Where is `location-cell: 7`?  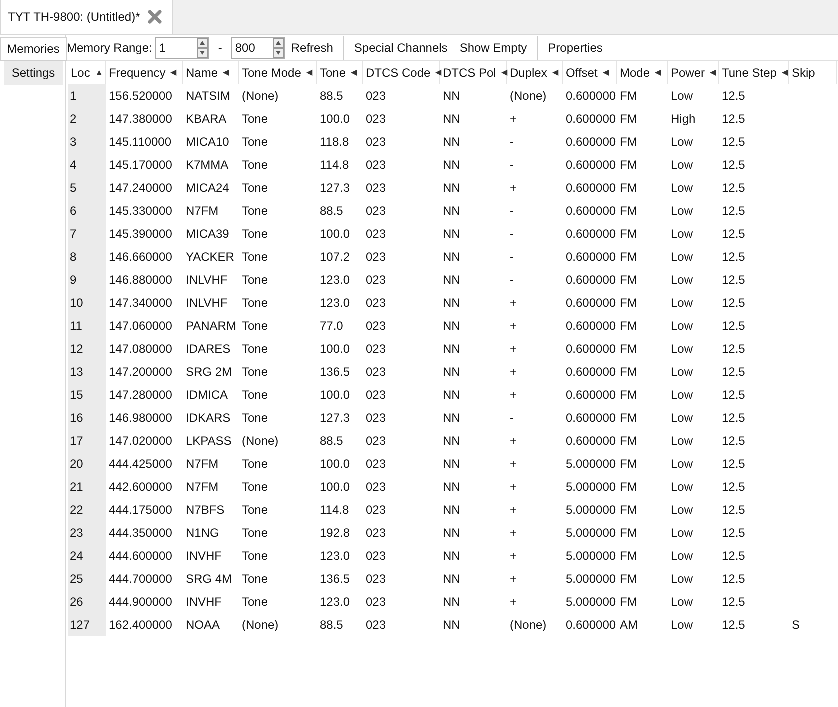 location-cell: 7 is located at coordinates (87, 233).